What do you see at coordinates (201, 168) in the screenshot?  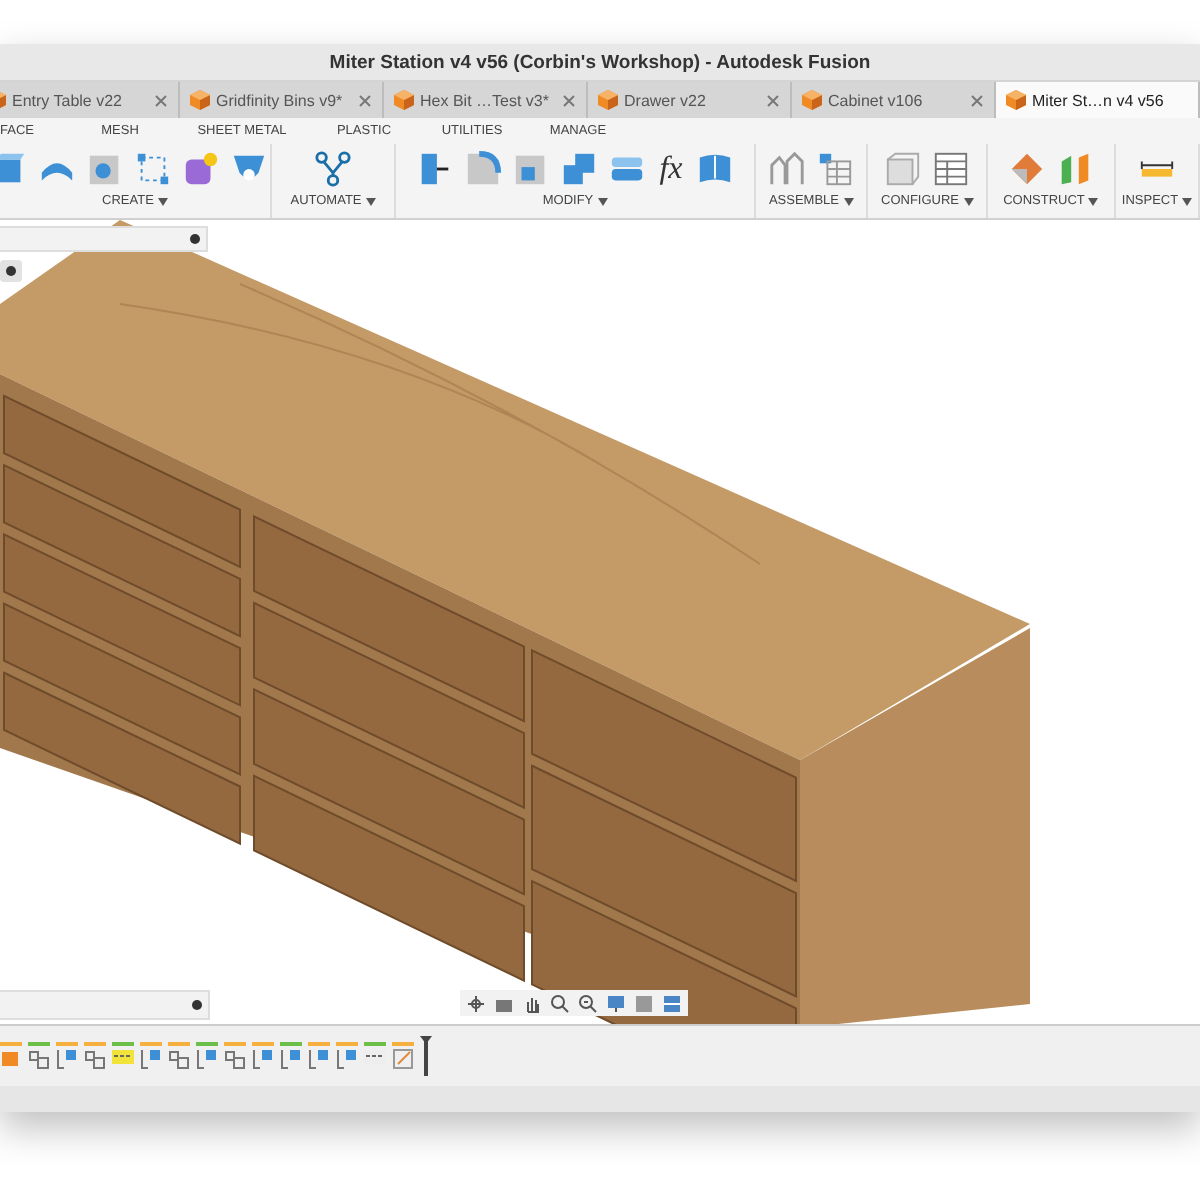 I see `sparkle-box-icon` at bounding box center [201, 168].